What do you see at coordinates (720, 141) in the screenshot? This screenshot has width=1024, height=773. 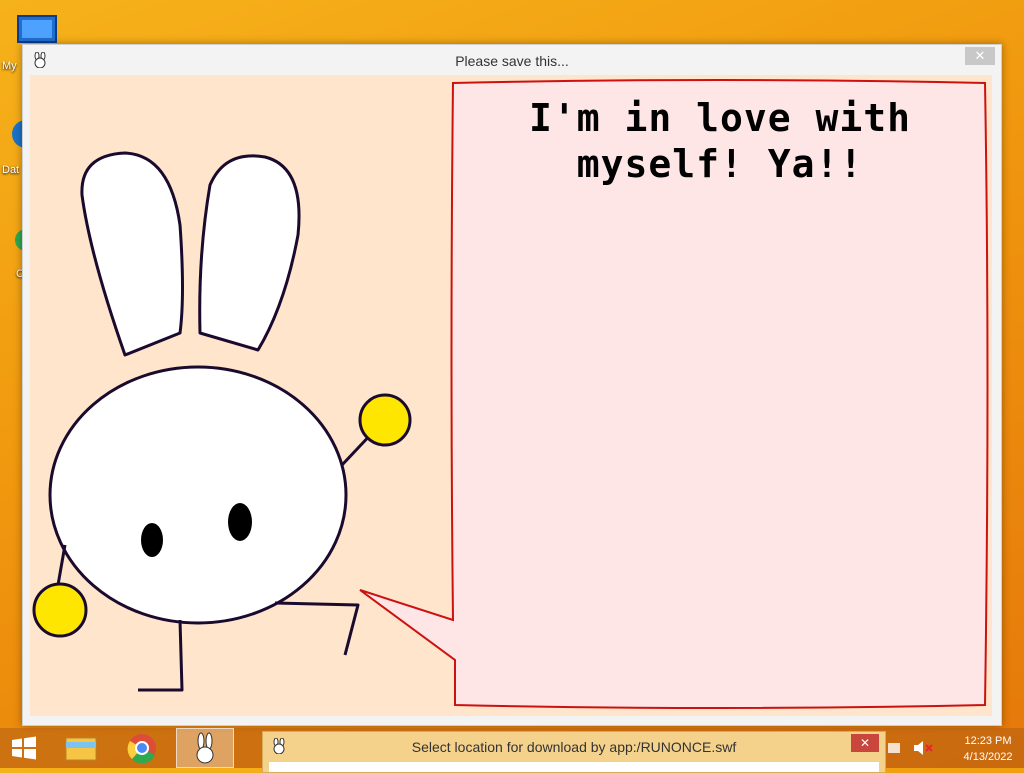 I see `speech-text: I'm in love with myself! Ya!!` at bounding box center [720, 141].